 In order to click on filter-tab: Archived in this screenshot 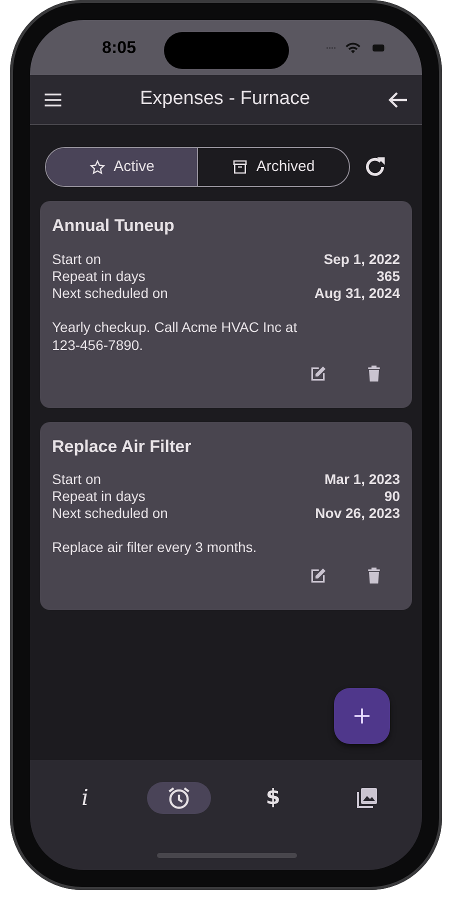, I will do `click(273, 167)`.